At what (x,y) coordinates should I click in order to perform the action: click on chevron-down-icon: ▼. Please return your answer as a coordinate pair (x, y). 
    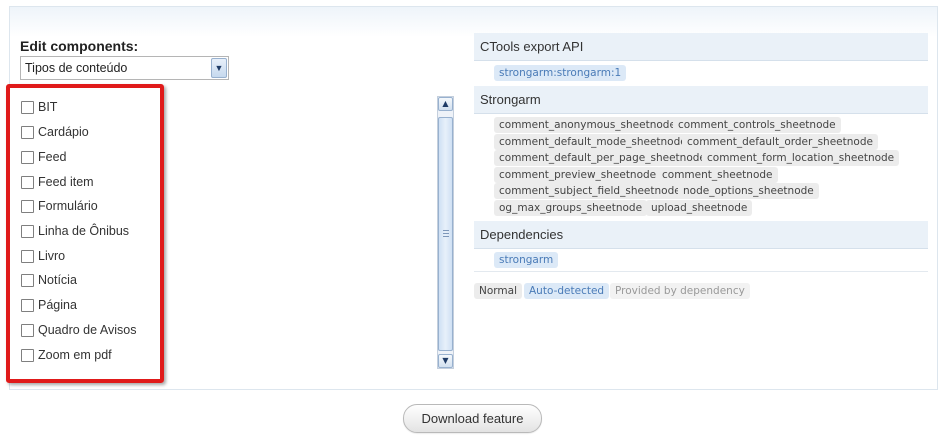
    Looking at the image, I should click on (219, 68).